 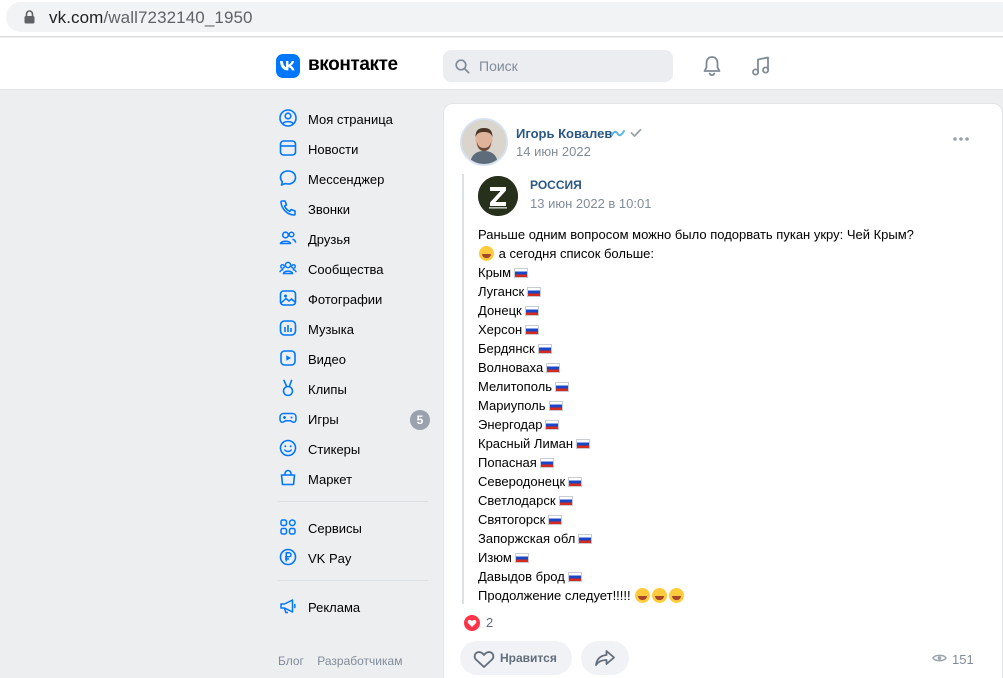 I want to click on sidebar-item-news: Новости, so click(x=352, y=147).